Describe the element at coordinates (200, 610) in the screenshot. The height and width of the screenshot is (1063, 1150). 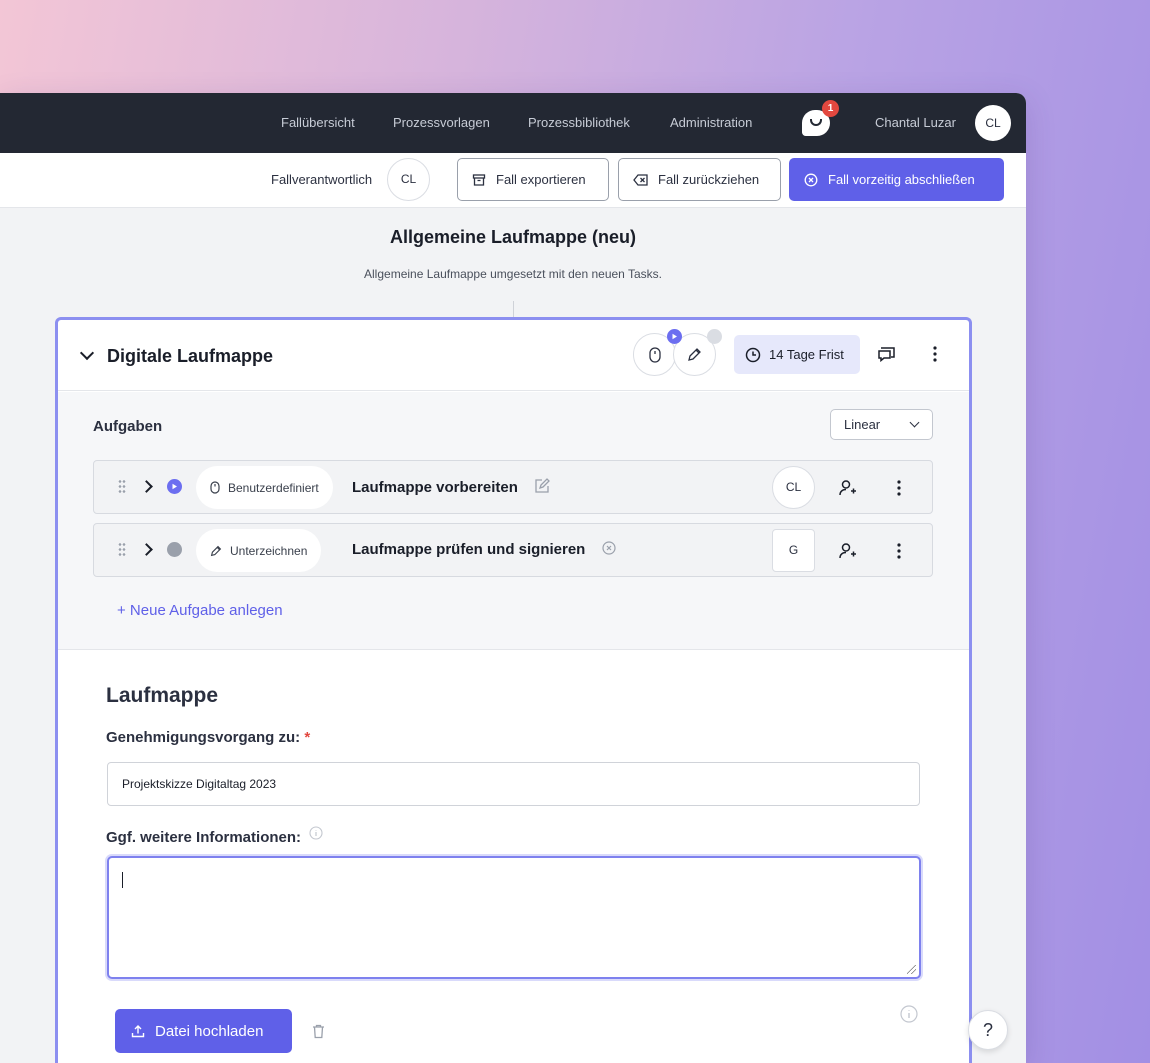
I see `add-task-link: + Neue Aufgabe anlegen` at that location.